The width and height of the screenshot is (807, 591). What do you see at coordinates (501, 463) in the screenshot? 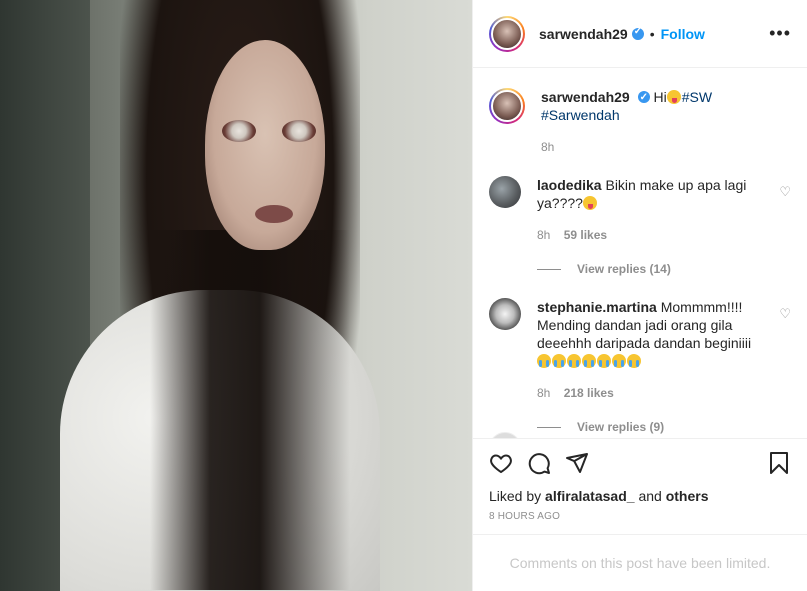
I see `heart-icon` at bounding box center [501, 463].